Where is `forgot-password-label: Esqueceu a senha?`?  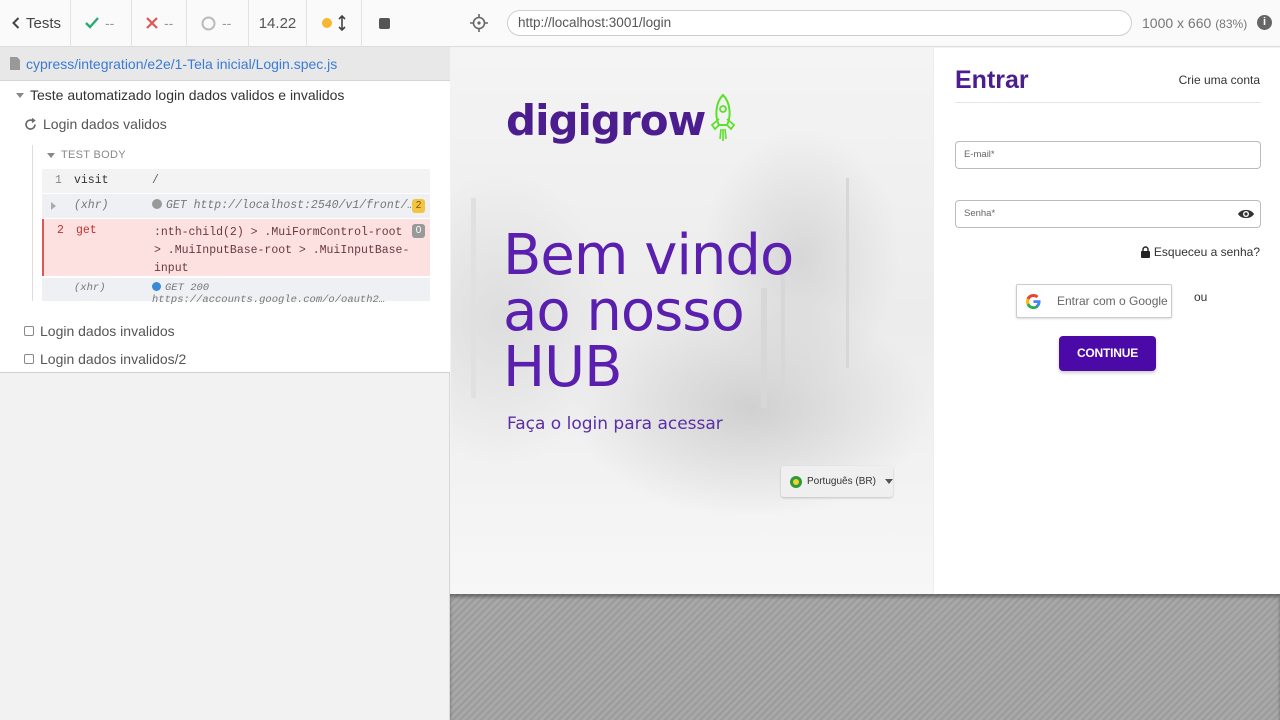 forgot-password-label: Esqueceu a senha? is located at coordinates (1206, 252).